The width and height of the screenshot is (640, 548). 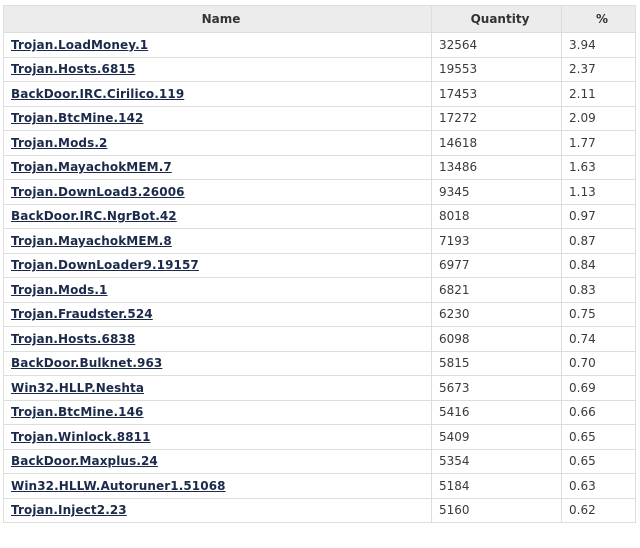 What do you see at coordinates (217, 69) in the screenshot?
I see `name-cell: Trojan.Hosts.6815` at bounding box center [217, 69].